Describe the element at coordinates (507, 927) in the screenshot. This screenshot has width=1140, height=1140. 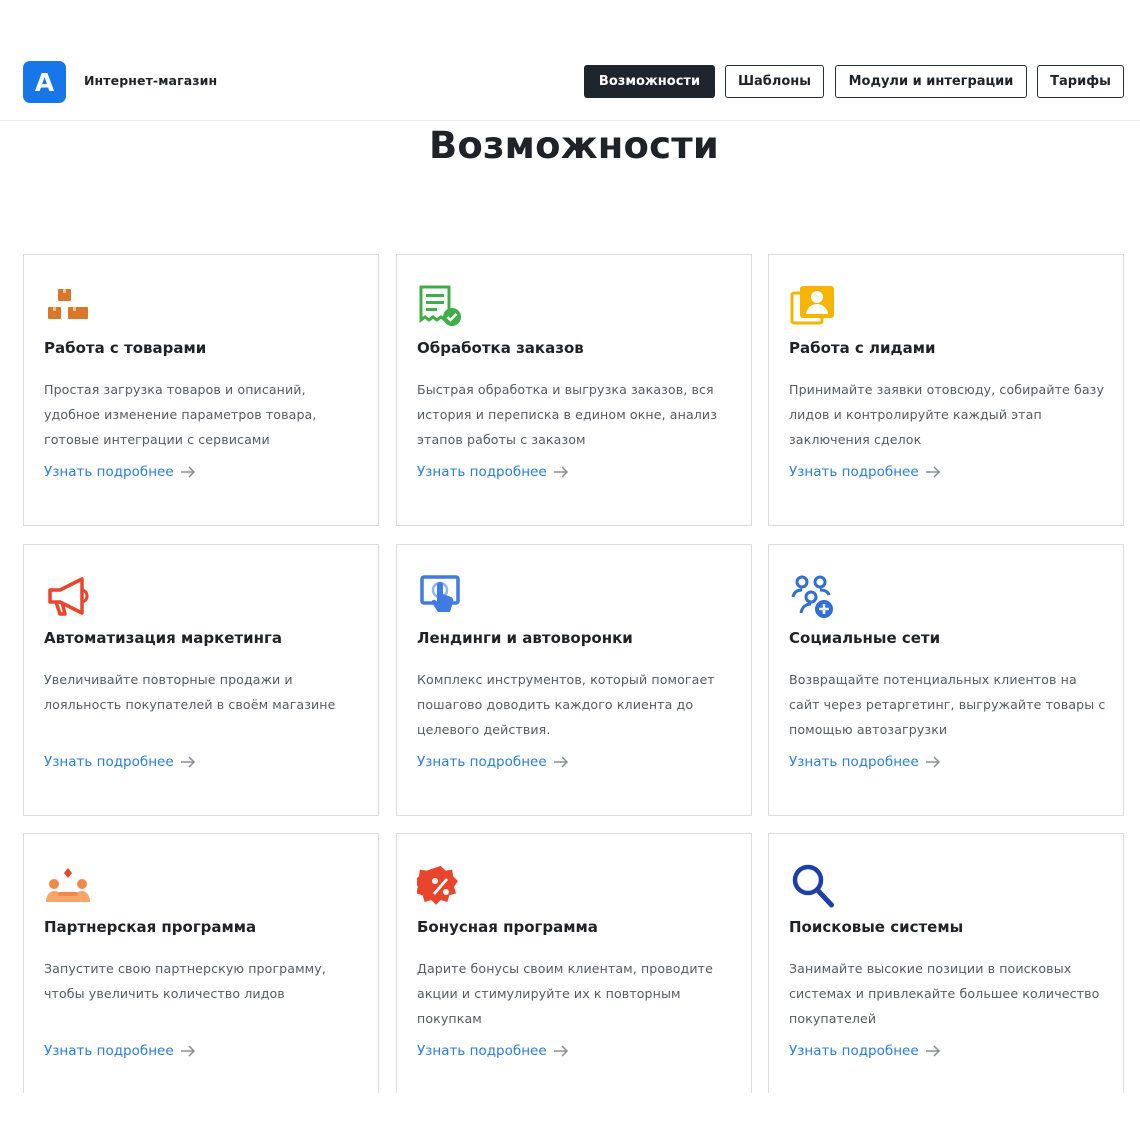
I see `card-title: Бонусная программа` at that location.